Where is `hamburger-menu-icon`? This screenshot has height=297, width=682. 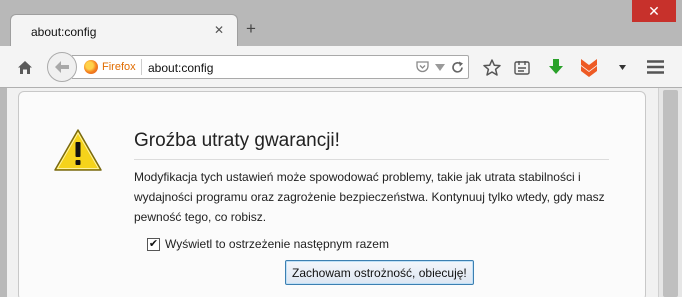
hamburger-menu-icon is located at coordinates (655, 67).